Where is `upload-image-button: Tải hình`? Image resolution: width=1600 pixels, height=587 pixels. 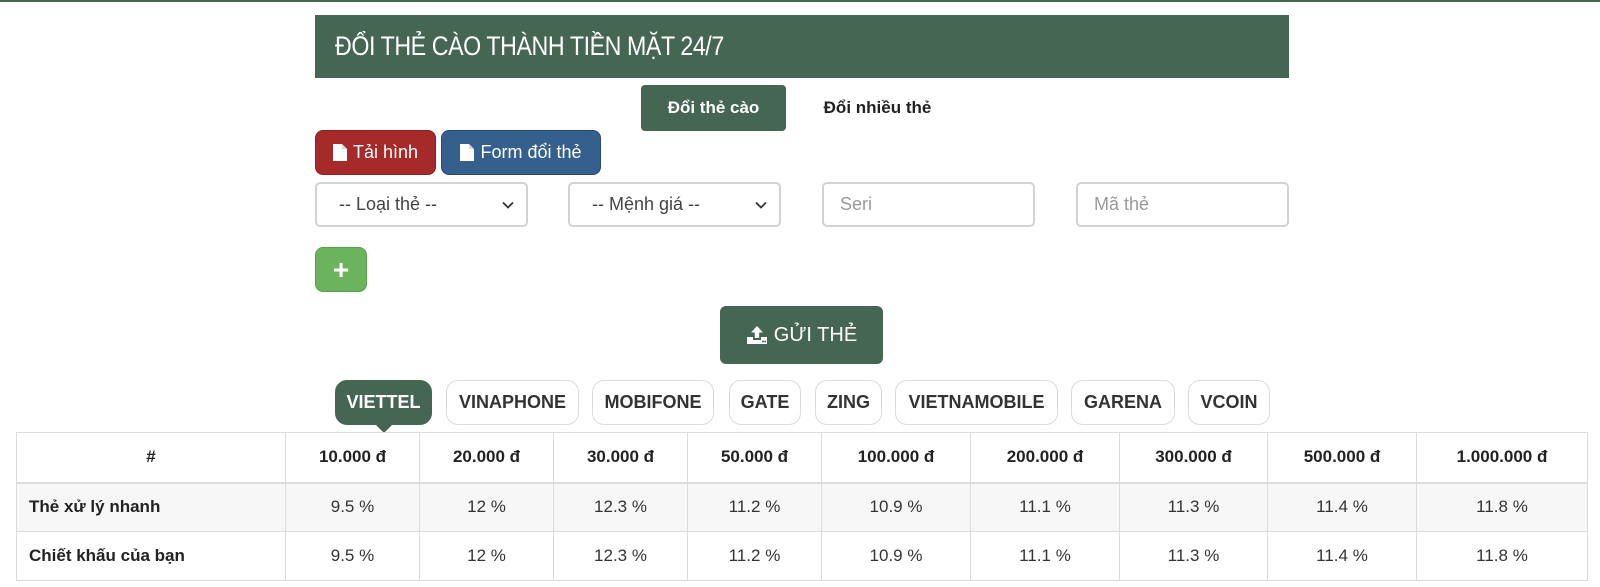 upload-image-button: Tải hình is located at coordinates (375, 152).